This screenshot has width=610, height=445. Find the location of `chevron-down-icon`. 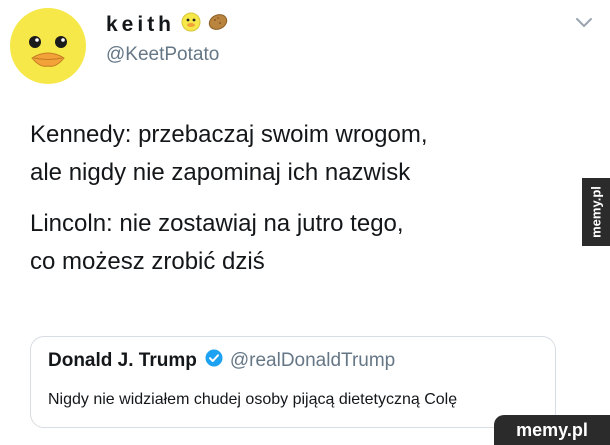

chevron-down-icon is located at coordinates (584, 23).